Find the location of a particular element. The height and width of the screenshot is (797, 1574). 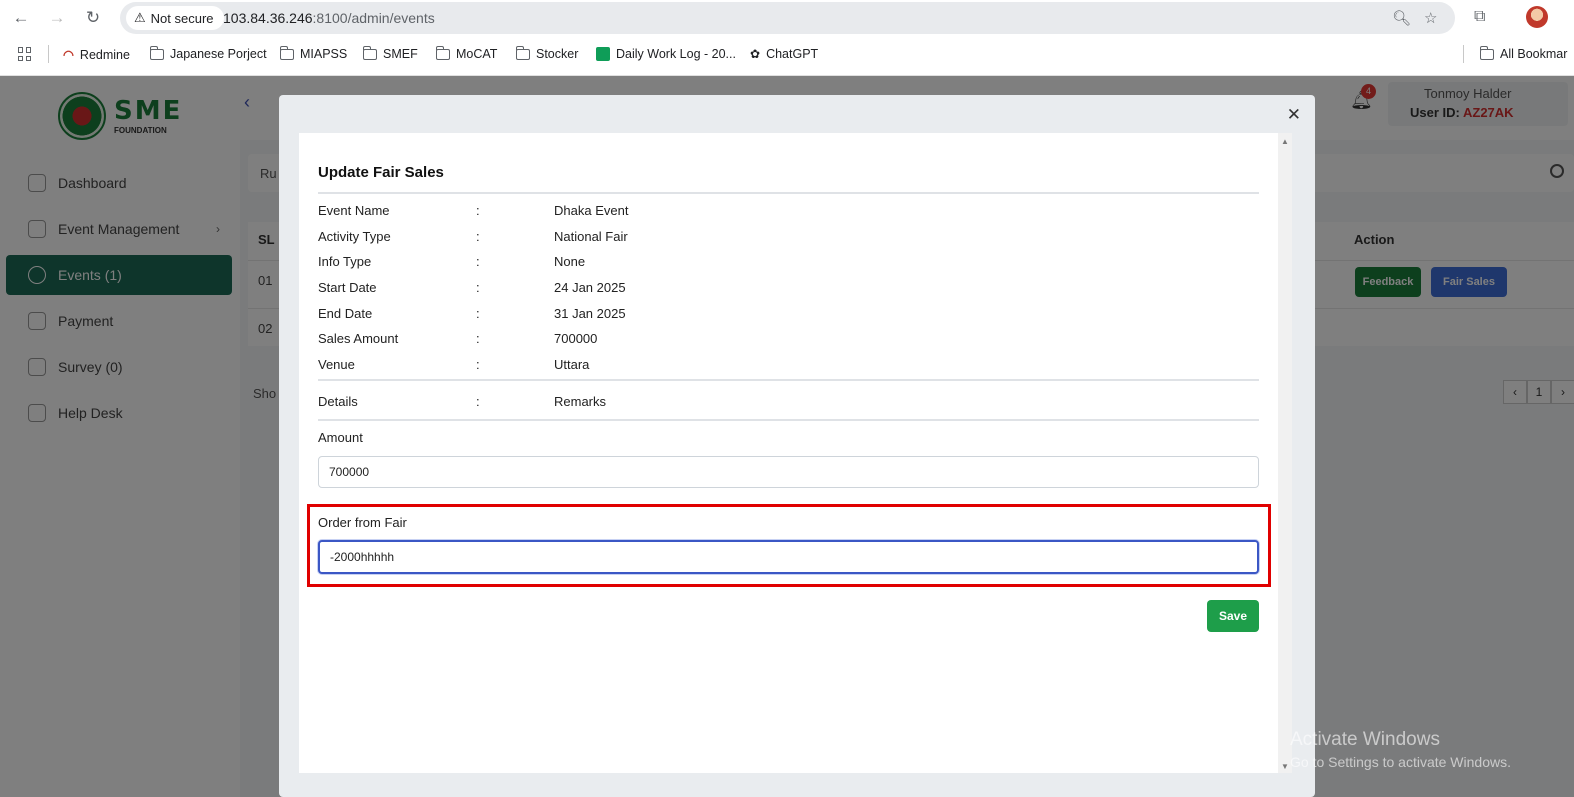

chatgpt-icon: ✿ is located at coordinates (755, 54).